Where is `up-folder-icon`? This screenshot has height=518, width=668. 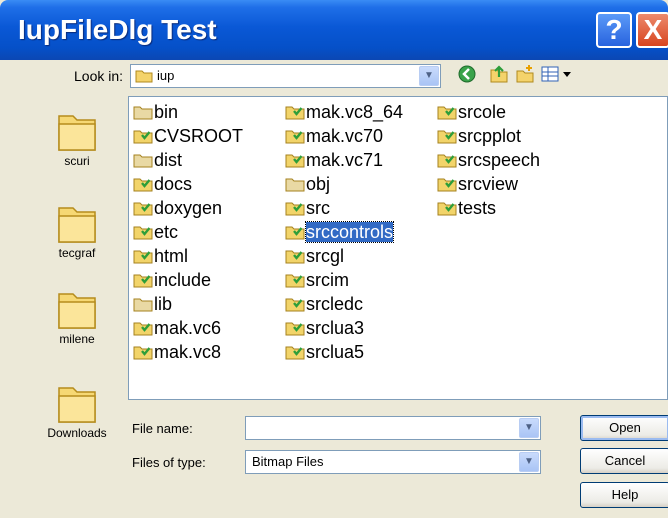
up-folder-icon is located at coordinates (499, 76).